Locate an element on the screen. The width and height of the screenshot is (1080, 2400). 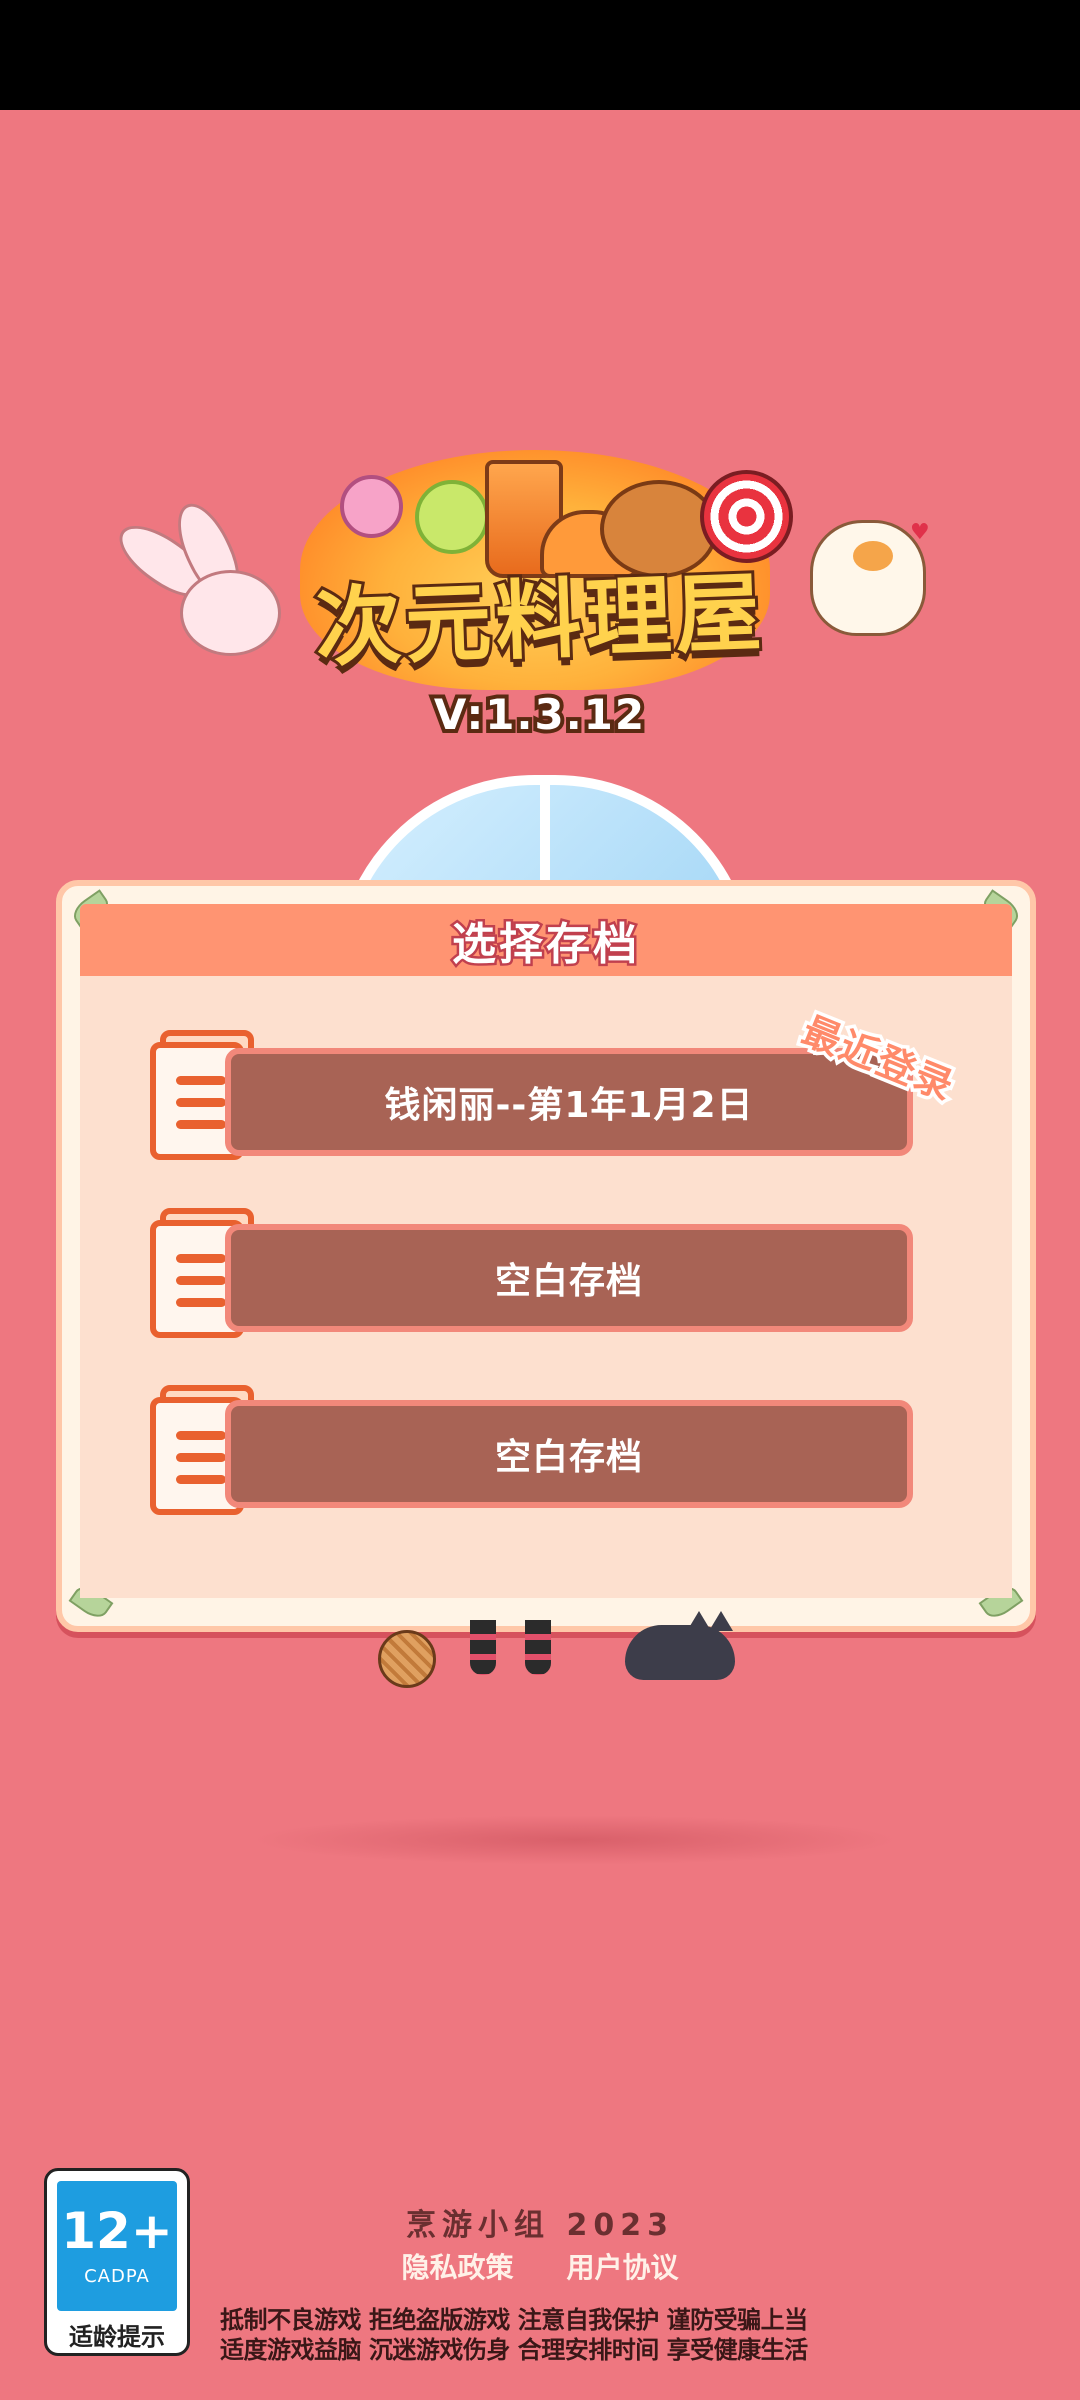
save-slot-2: 空白存档 is located at coordinates (569, 1278).